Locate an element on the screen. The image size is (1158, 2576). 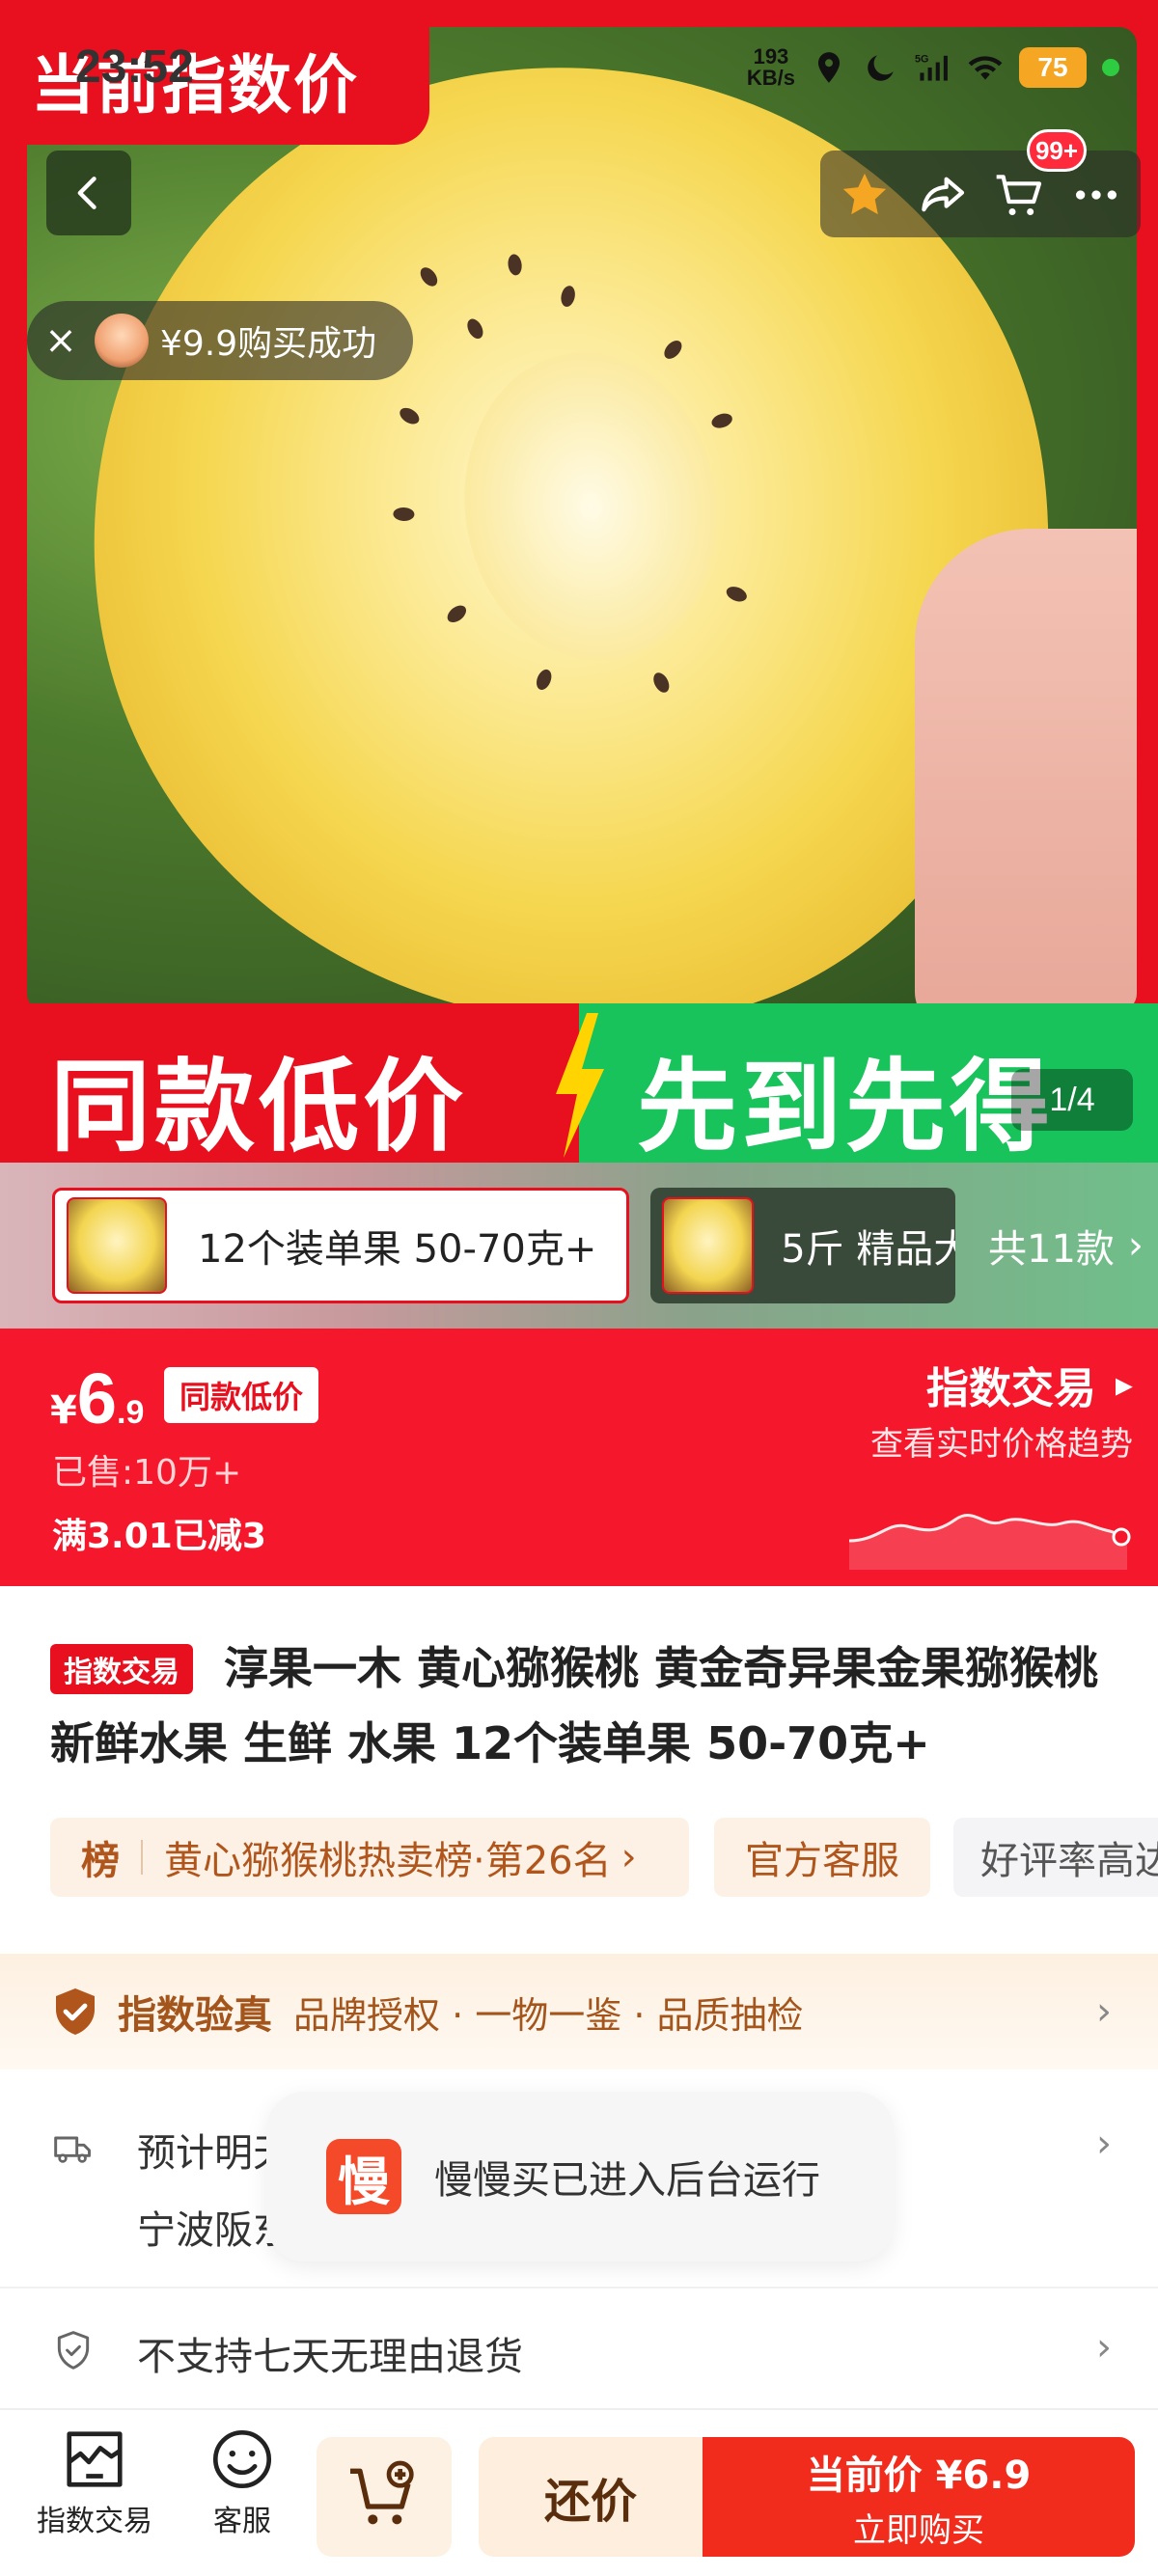
share-icon is located at coordinates (942, 195).